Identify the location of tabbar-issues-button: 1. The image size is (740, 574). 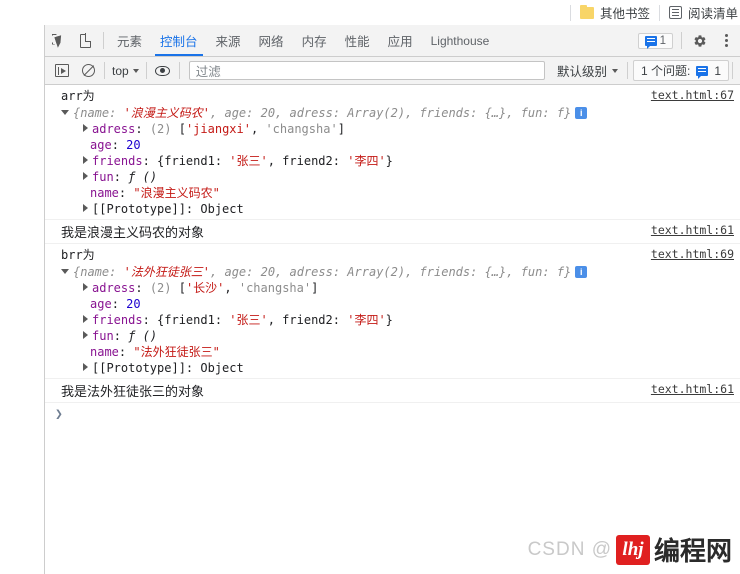
(655, 40).